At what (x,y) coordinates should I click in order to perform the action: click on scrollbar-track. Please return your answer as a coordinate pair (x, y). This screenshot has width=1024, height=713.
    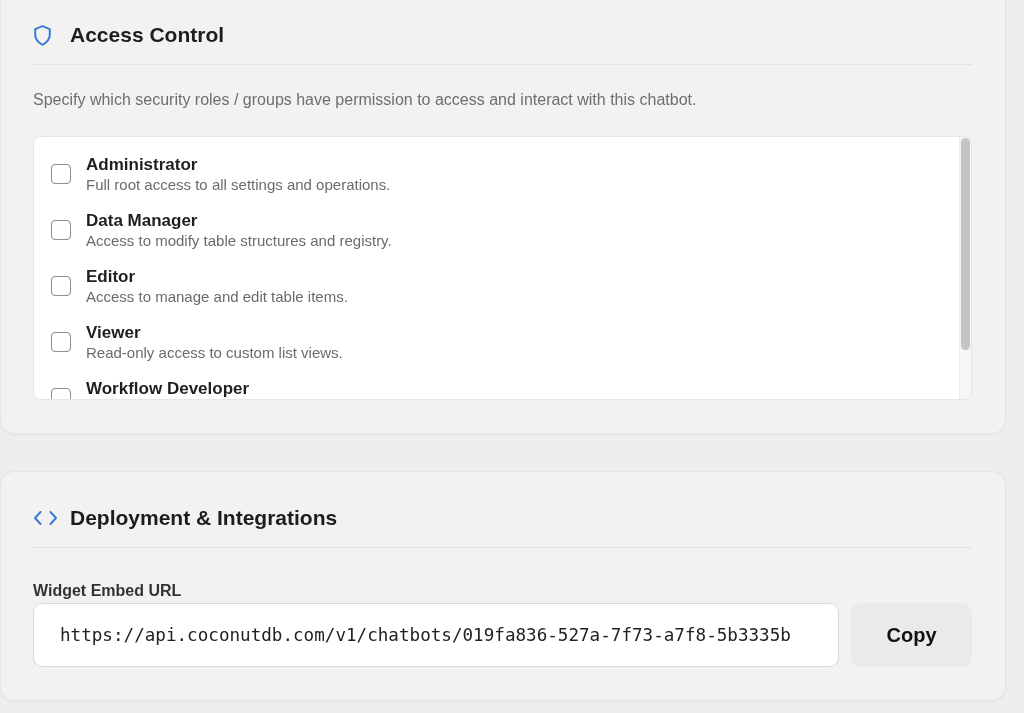
    Looking at the image, I should click on (965, 268).